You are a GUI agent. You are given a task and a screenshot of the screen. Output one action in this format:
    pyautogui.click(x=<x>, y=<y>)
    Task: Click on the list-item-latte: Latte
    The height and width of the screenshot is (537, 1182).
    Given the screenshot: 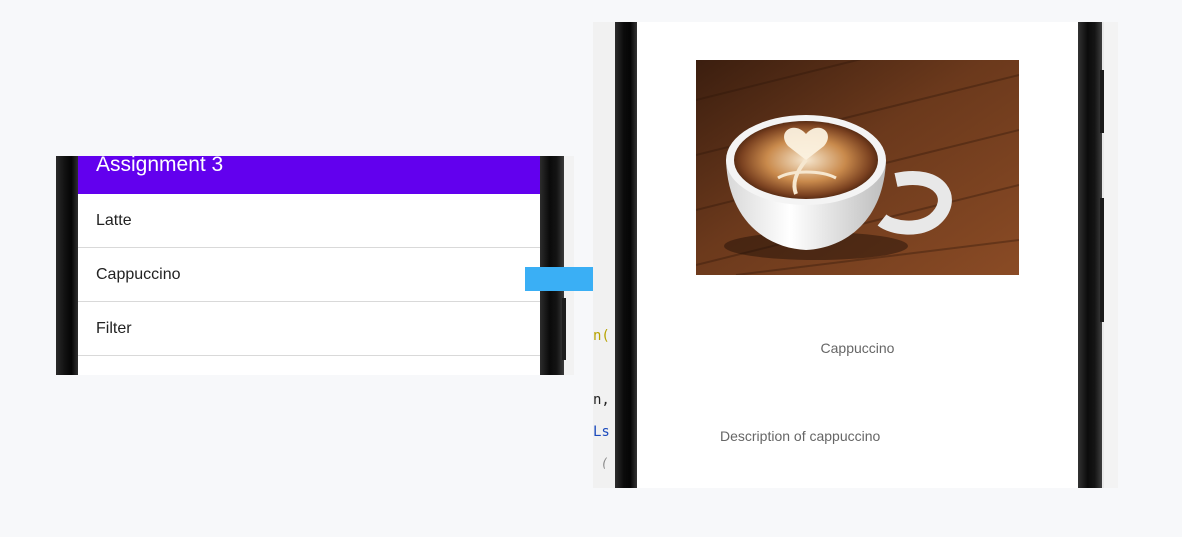 What is the action you would take?
    pyautogui.click(x=309, y=221)
    